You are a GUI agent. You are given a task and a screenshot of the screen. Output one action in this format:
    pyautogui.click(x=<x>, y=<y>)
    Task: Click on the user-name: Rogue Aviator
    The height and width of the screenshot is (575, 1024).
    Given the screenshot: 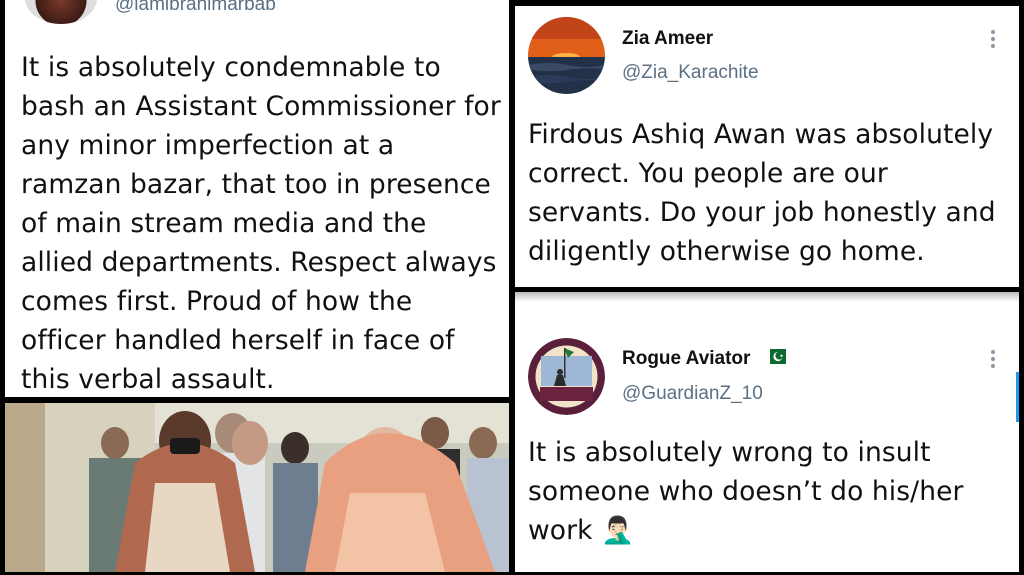 What is the action you would take?
    pyautogui.click(x=704, y=359)
    